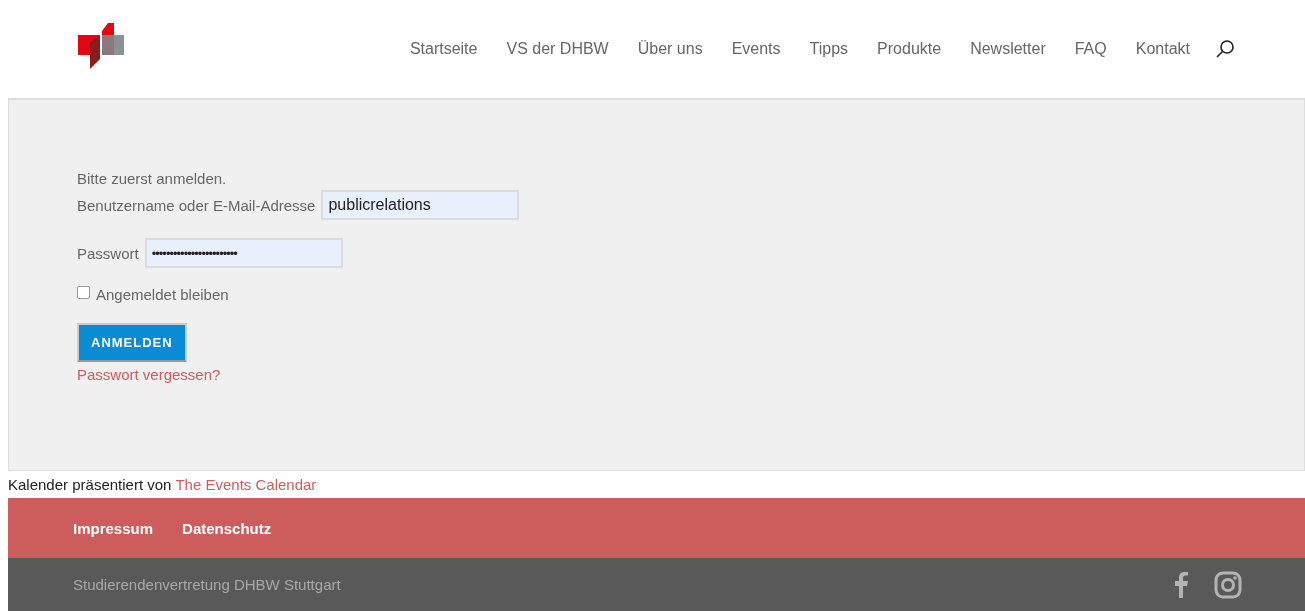 This screenshot has width=1305, height=611. What do you see at coordinates (162, 294) in the screenshot?
I see `checkbox-label: Angemeldet bleiben` at bounding box center [162, 294].